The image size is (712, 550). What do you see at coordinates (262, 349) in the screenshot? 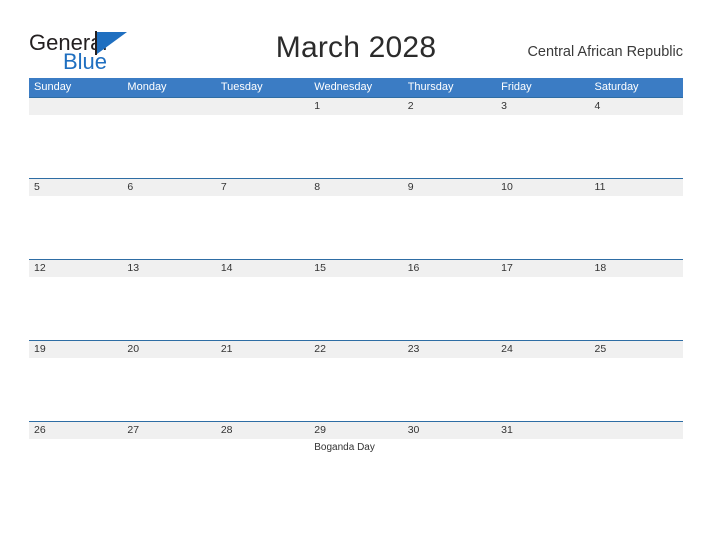
I see `day-cell: 21` at bounding box center [262, 349].